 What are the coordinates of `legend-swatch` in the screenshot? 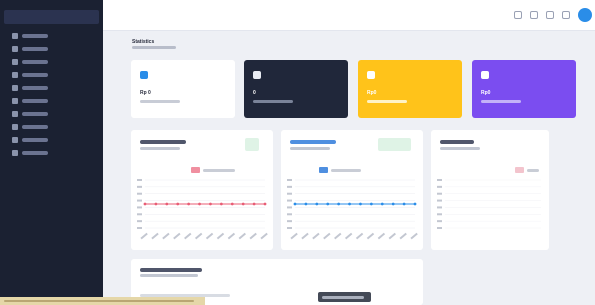 It's located at (195, 170).